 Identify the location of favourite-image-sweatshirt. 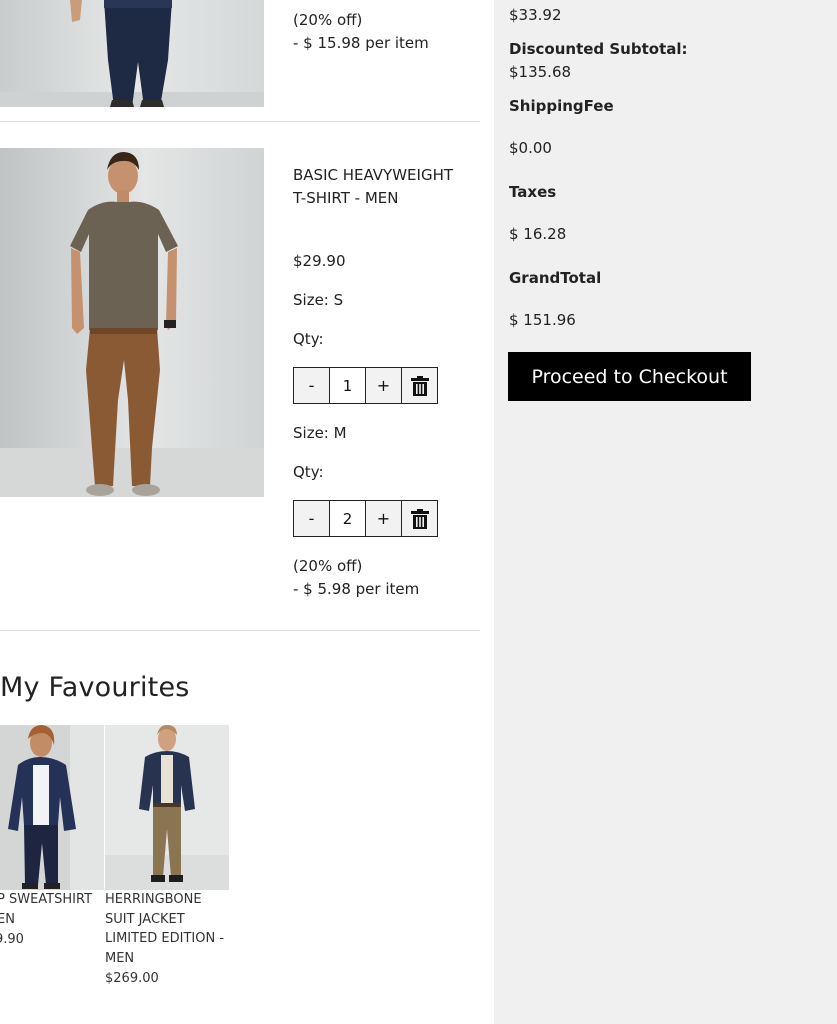
(52, 807).